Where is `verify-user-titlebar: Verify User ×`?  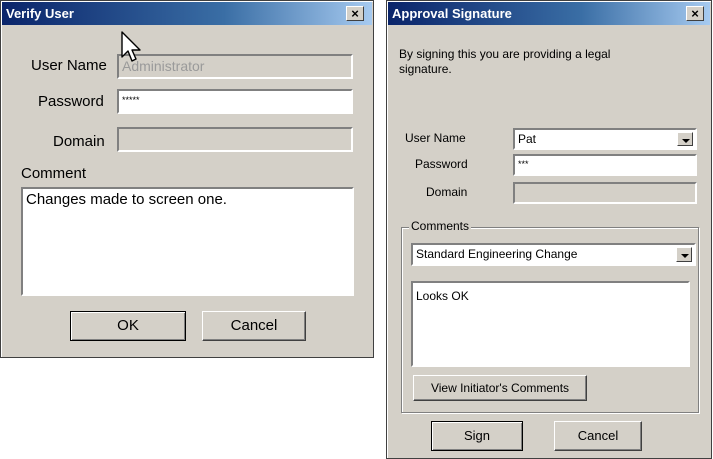 verify-user-titlebar: Verify User × is located at coordinates (187, 13).